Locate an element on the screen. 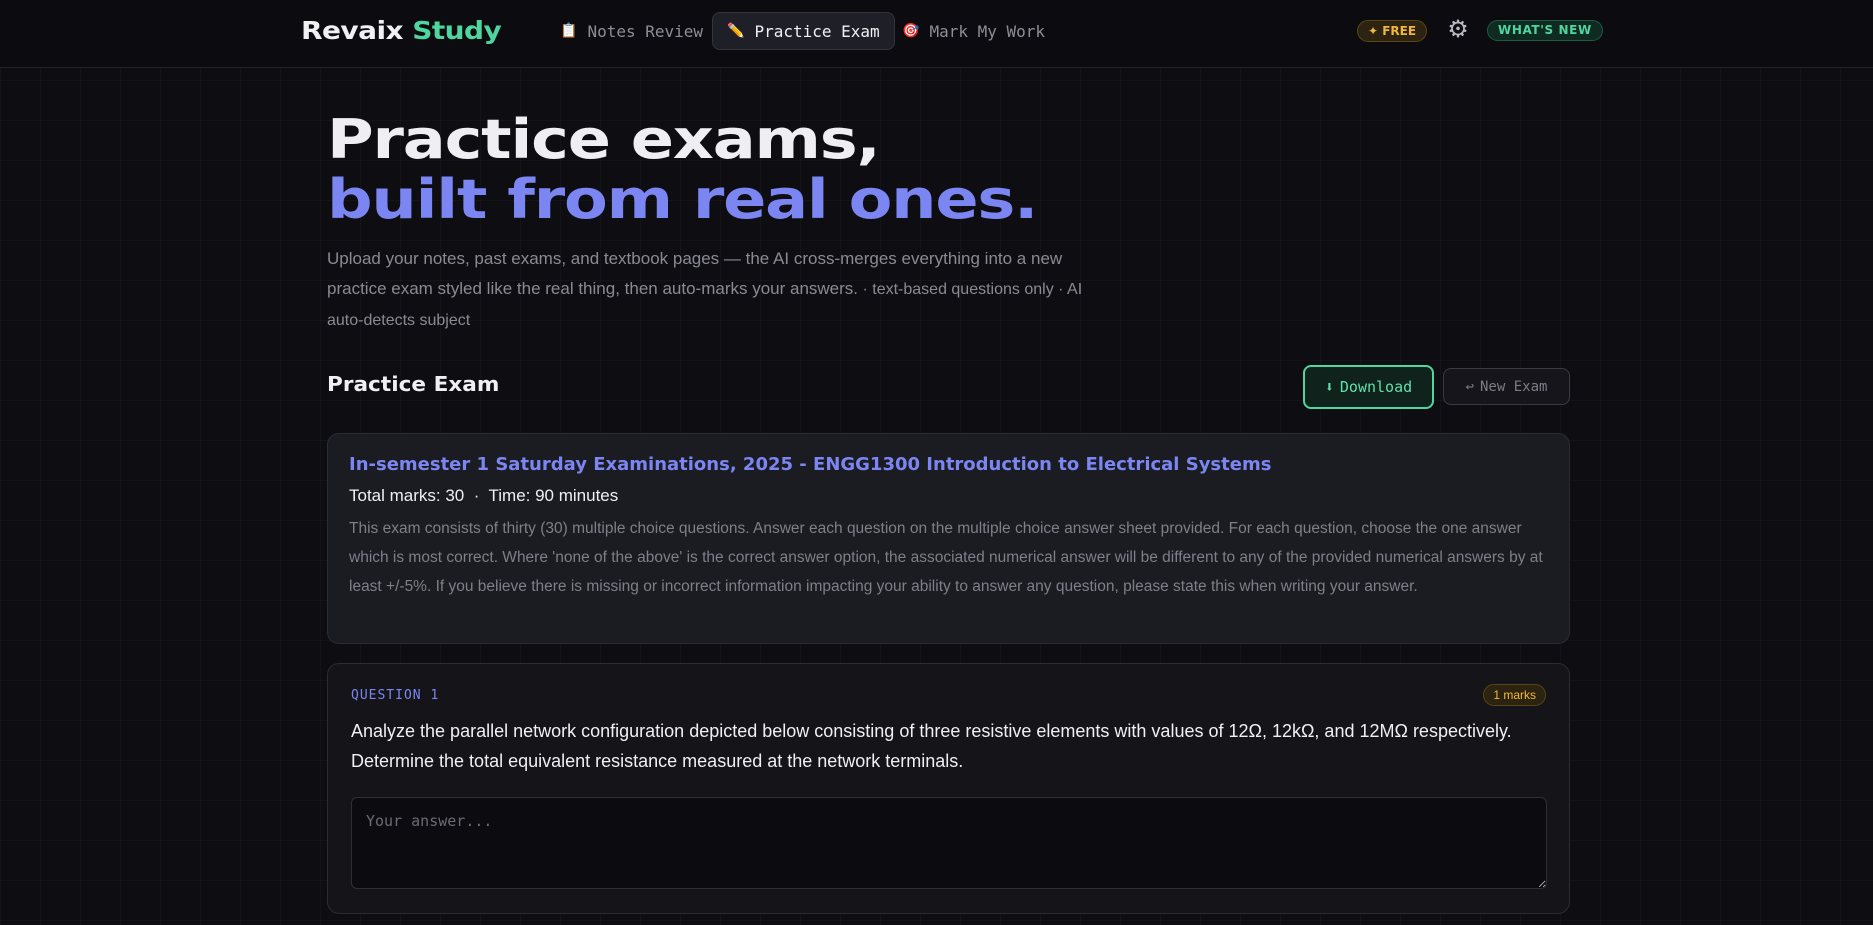  logo: Revaix Study is located at coordinates (401, 31).